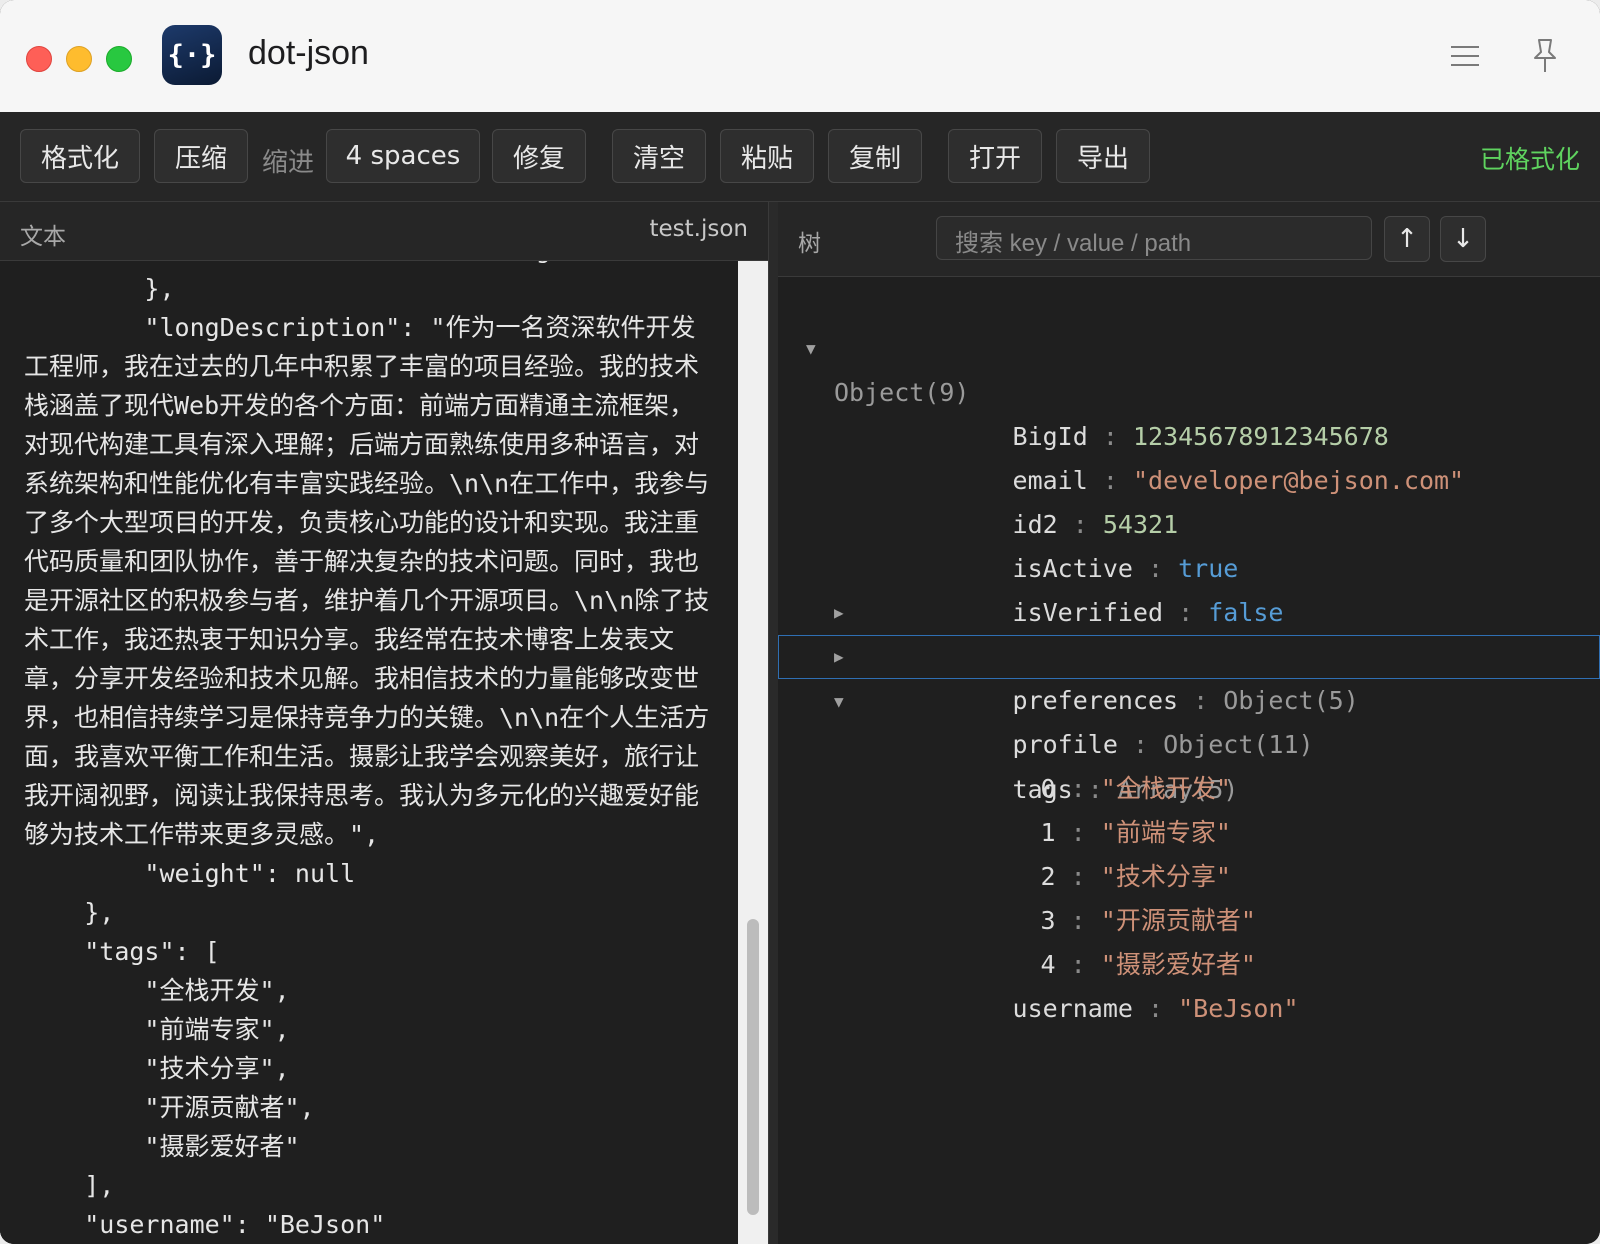 Image resolution: width=1600 pixels, height=1244 pixels. What do you see at coordinates (1407, 239) in the screenshot?
I see `arrow-up-icon: ↑` at bounding box center [1407, 239].